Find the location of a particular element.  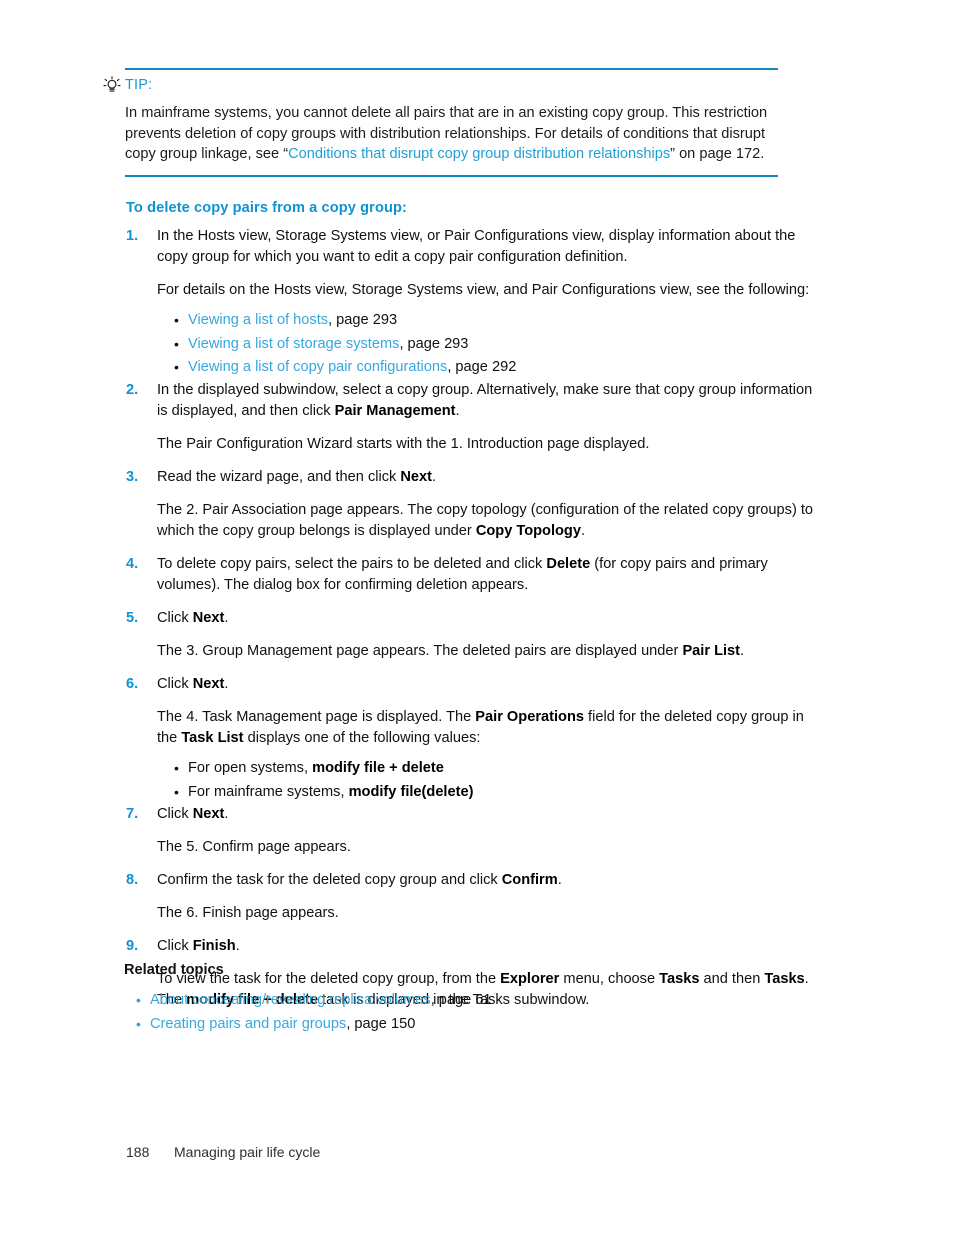

page-footer: 188 Managing pair life cycle is located at coordinates (223, 1152).